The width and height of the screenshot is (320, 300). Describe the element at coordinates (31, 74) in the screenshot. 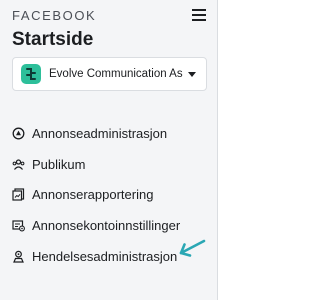

I see `account-logo-icon` at that location.